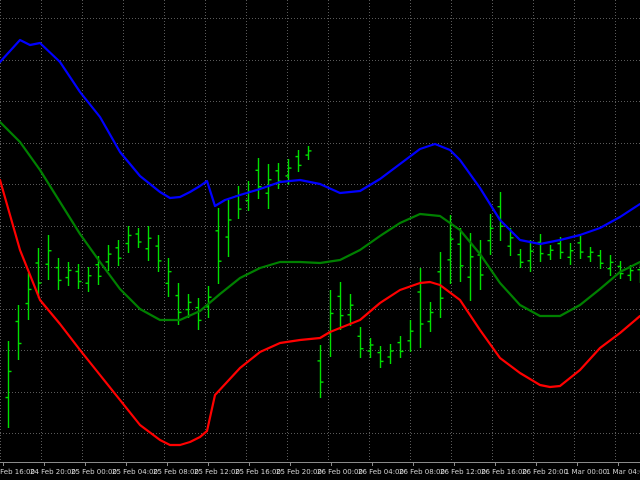  I want to click on x-tick-label: 25 Feb 00:00, so click(94, 472).